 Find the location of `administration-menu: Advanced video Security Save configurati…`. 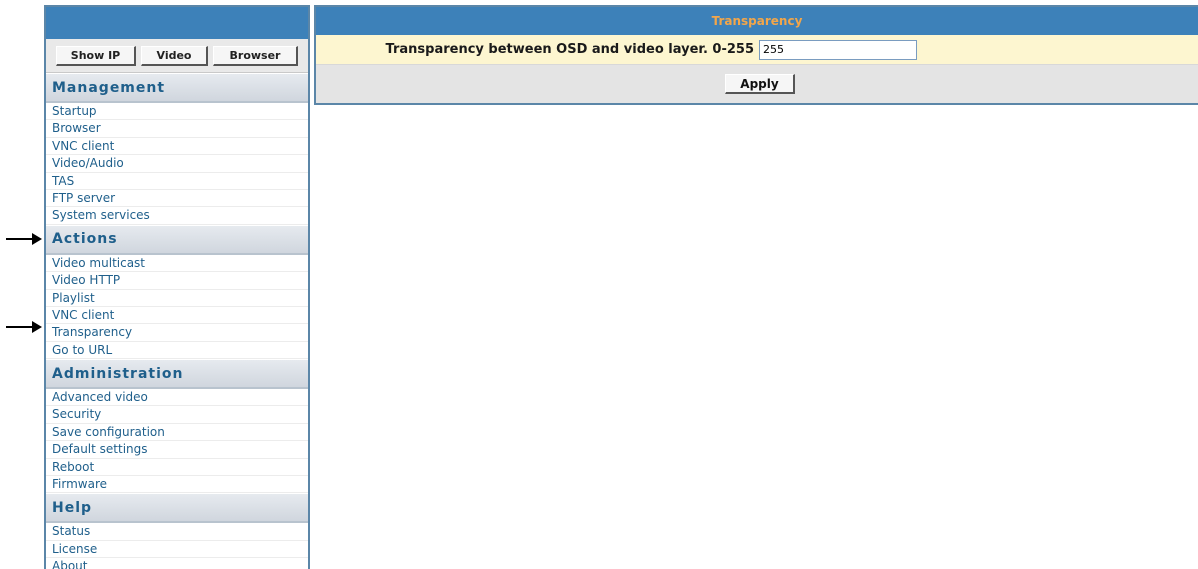

administration-menu: Advanced video Security Save configurati… is located at coordinates (177, 441).